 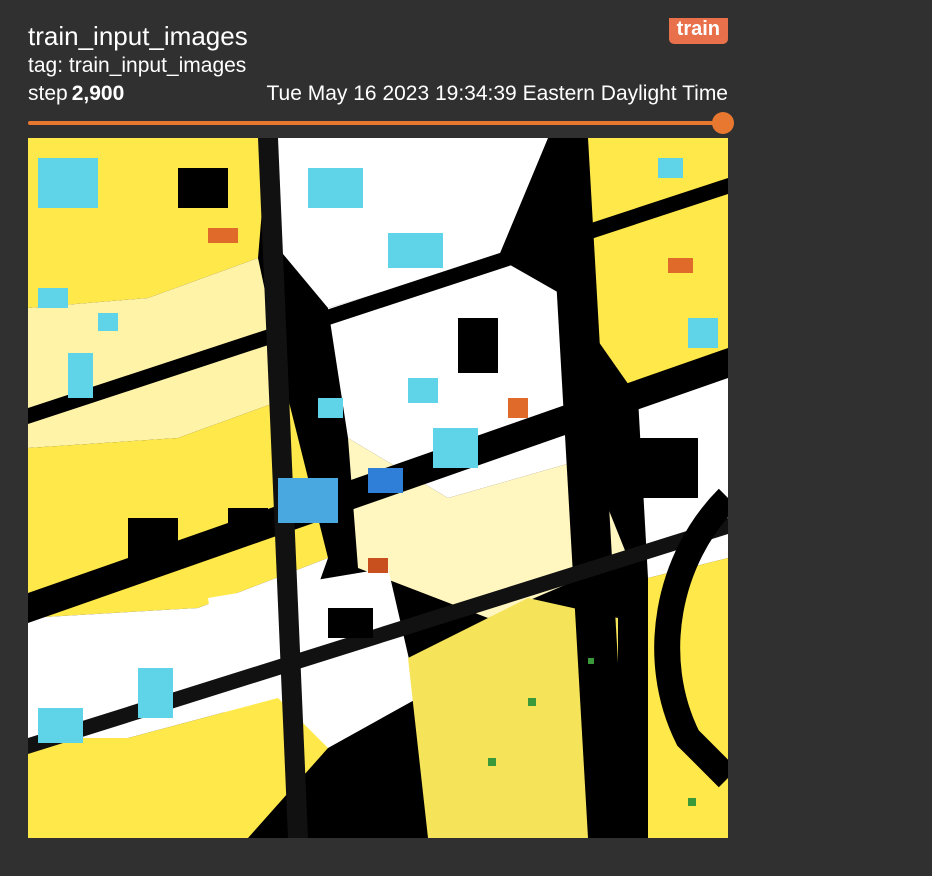 What do you see at coordinates (48, 93) in the screenshot?
I see `step-label: step` at bounding box center [48, 93].